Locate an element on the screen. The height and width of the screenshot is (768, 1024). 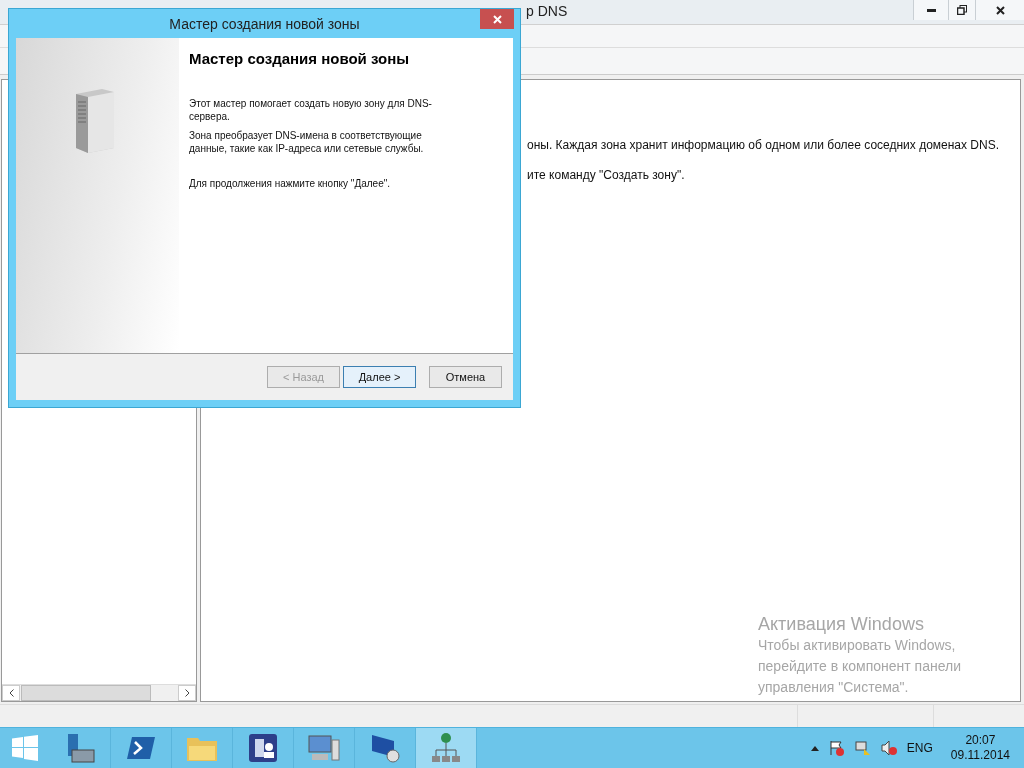
remote-desktop-icon is located at coordinates (385, 748).